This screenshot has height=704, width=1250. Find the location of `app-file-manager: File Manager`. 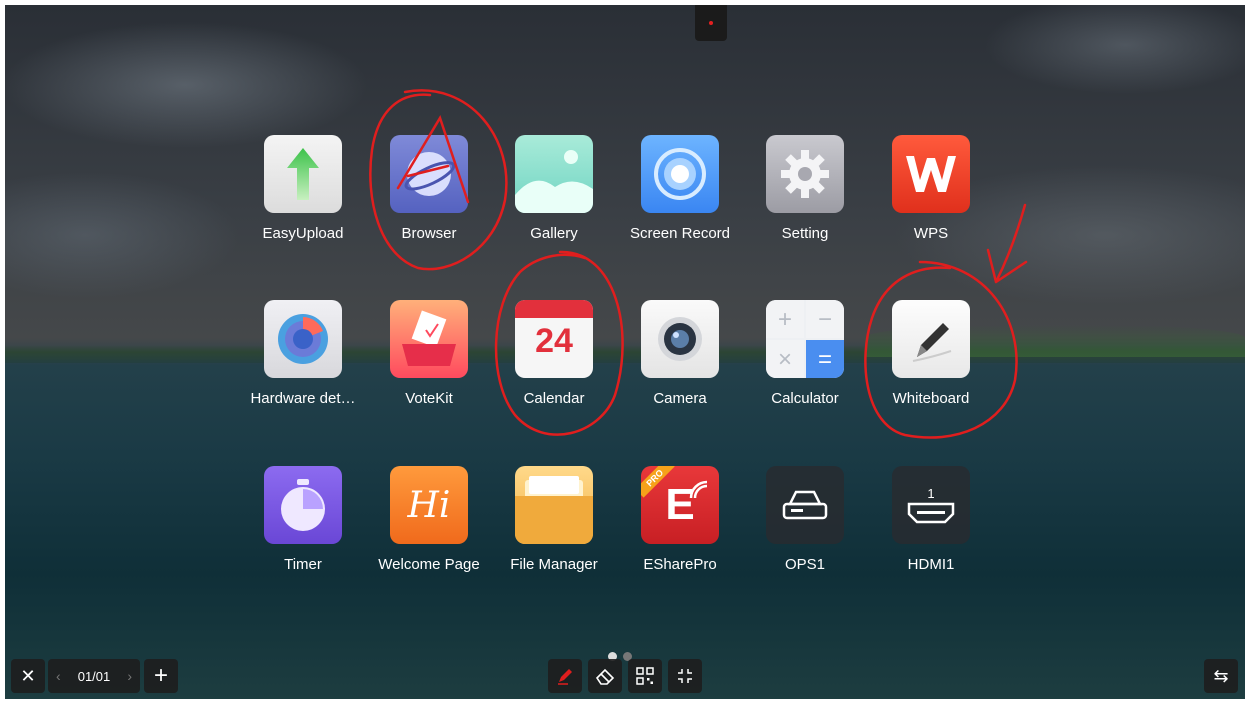

app-file-manager: File Manager is located at coordinates (554, 520).